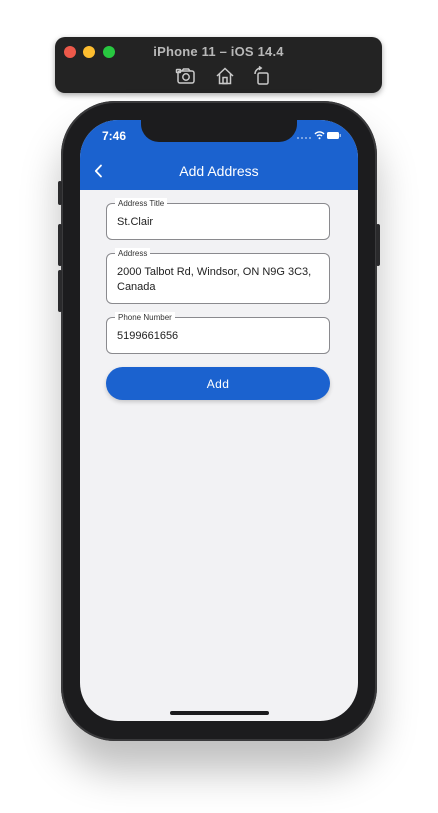  I want to click on address-title-field: Address Title St.Clair, so click(218, 219).